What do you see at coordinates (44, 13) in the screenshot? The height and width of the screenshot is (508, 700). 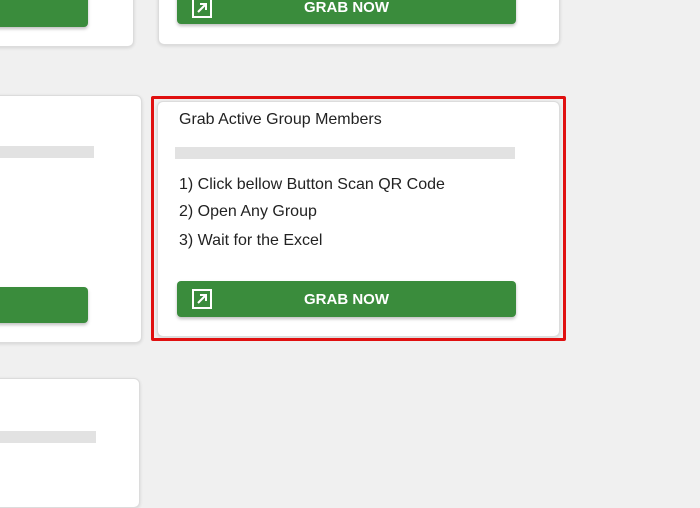 I see `grab-now-button-top-left` at bounding box center [44, 13].